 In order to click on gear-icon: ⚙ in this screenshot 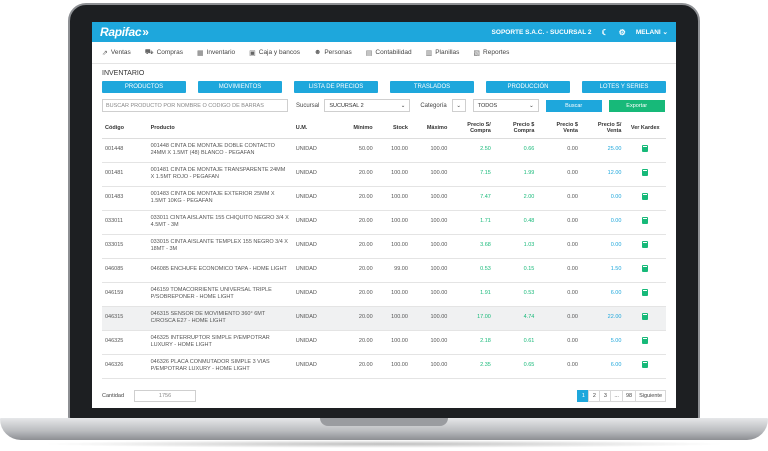, I will do `click(622, 32)`.